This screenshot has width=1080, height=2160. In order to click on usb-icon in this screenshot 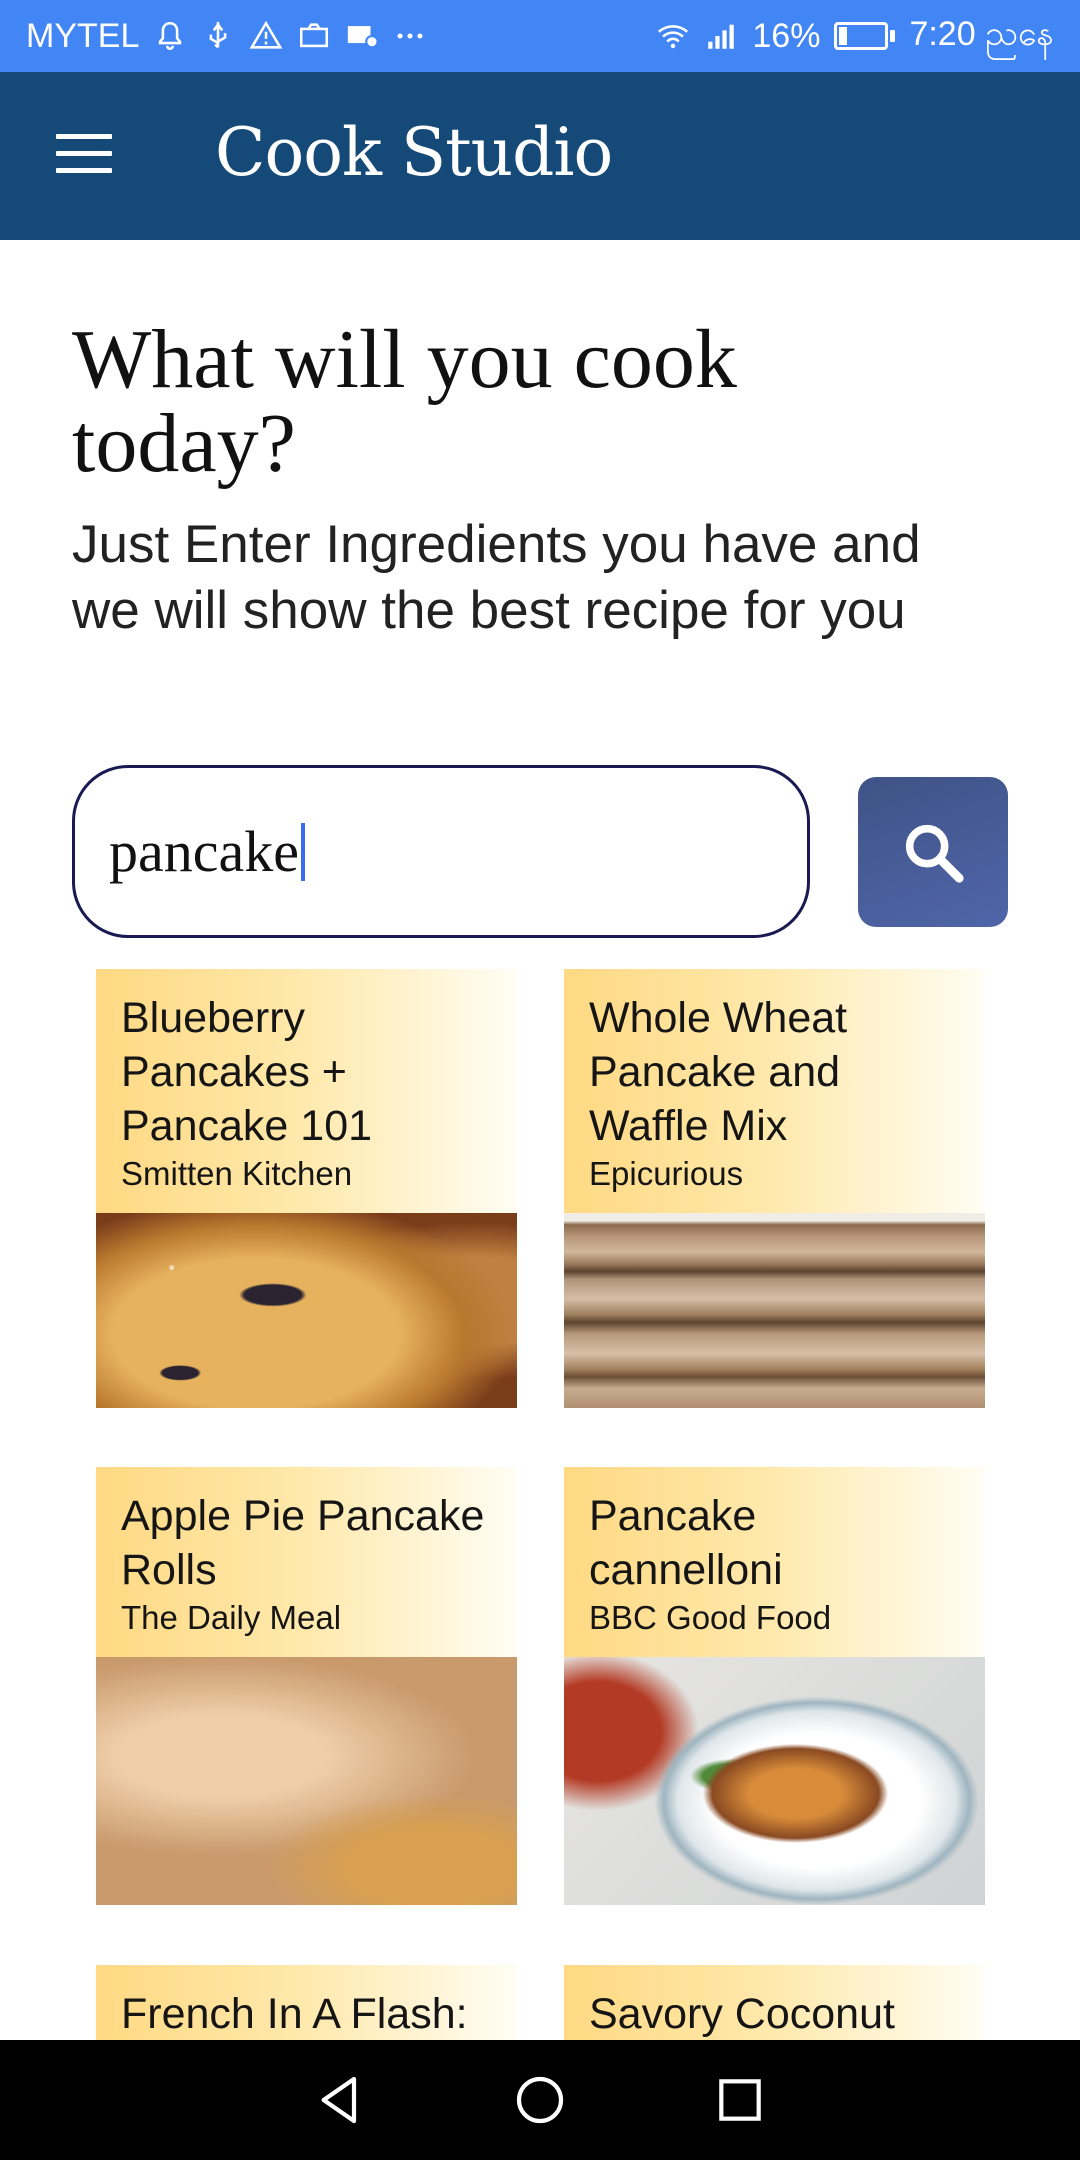, I will do `click(218, 36)`.